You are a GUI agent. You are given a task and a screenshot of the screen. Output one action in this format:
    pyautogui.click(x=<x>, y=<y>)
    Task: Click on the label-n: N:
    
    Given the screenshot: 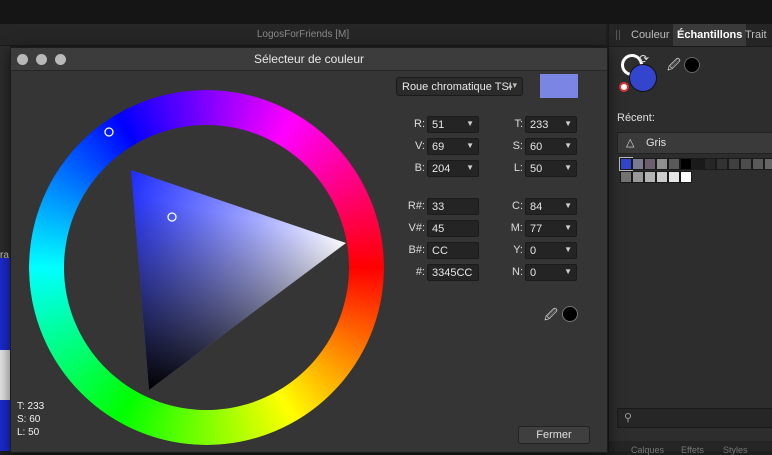 What is the action you would take?
    pyautogui.click(x=517, y=272)
    